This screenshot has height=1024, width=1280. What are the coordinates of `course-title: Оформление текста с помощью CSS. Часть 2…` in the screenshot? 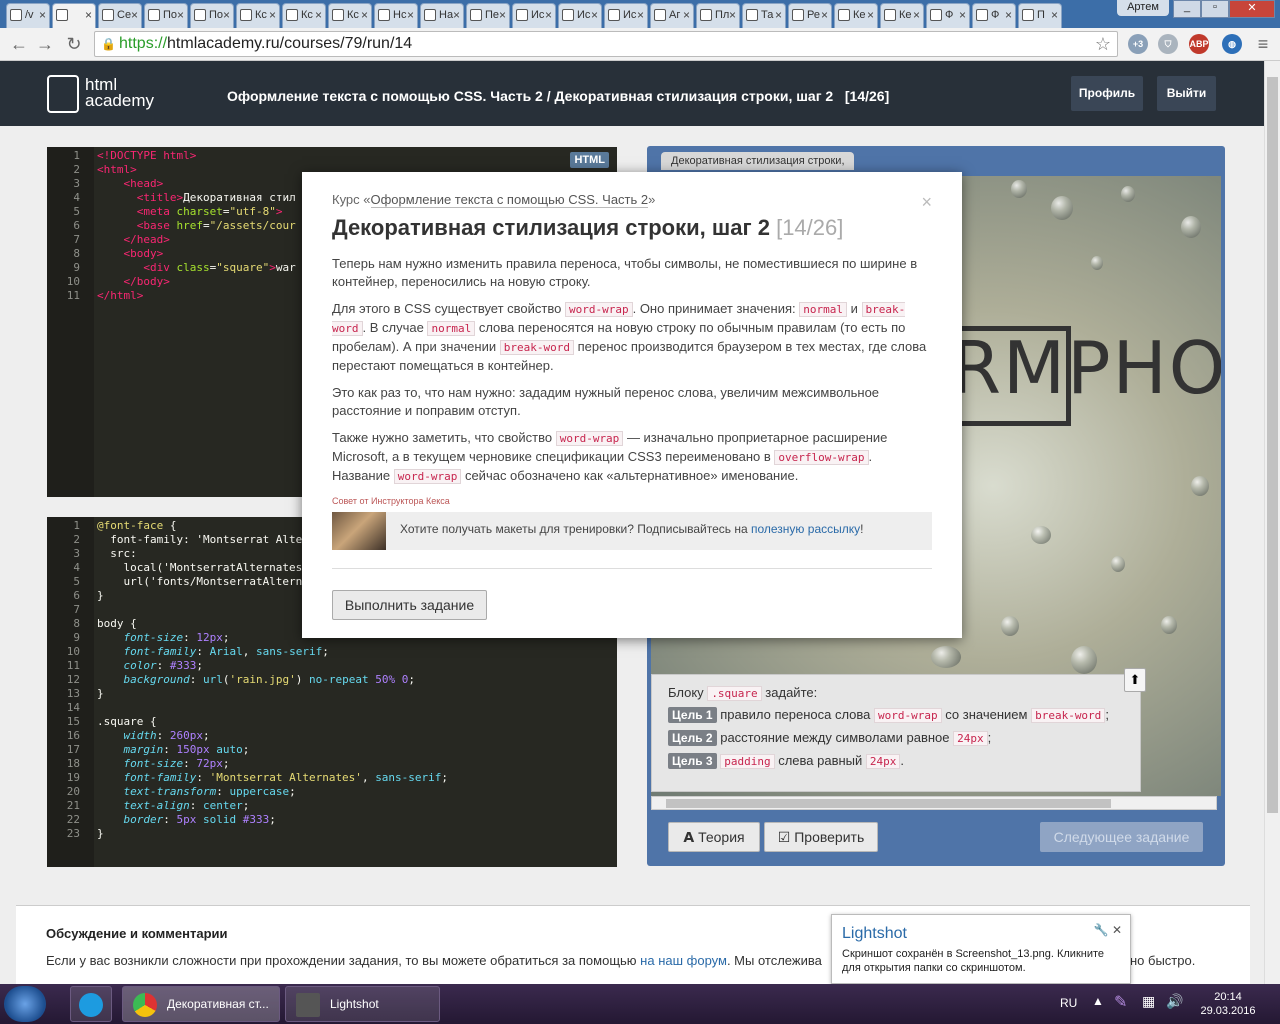 It's located at (558, 96).